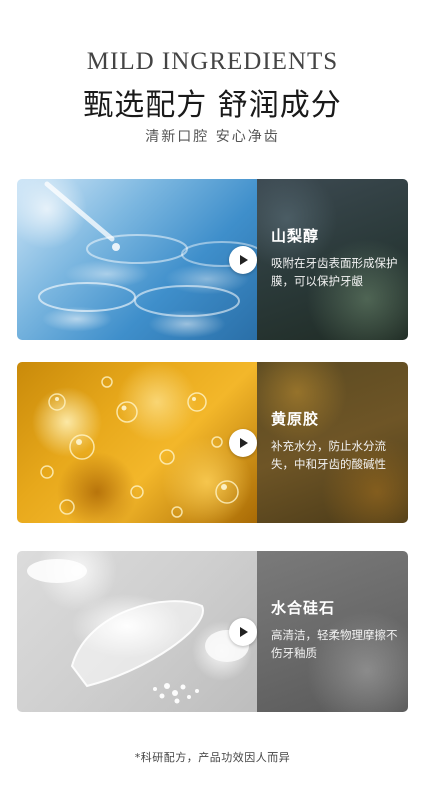 The width and height of the screenshot is (425, 800). Describe the element at coordinates (212, 61) in the screenshot. I see `section-kicker: MILD INGREDIENTS` at that location.